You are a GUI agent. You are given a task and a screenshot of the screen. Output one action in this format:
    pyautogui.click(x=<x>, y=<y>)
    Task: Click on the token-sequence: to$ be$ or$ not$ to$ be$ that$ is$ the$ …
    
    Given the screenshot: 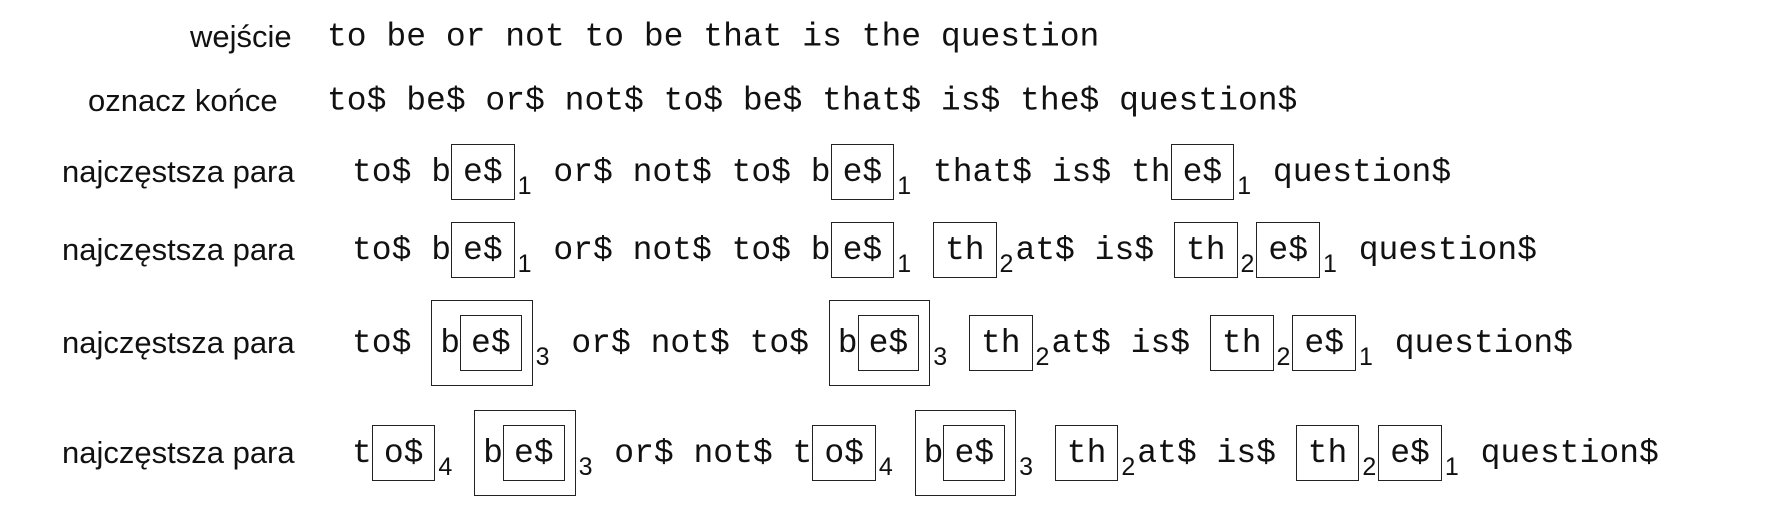 What is the action you would take?
    pyautogui.click(x=812, y=101)
    